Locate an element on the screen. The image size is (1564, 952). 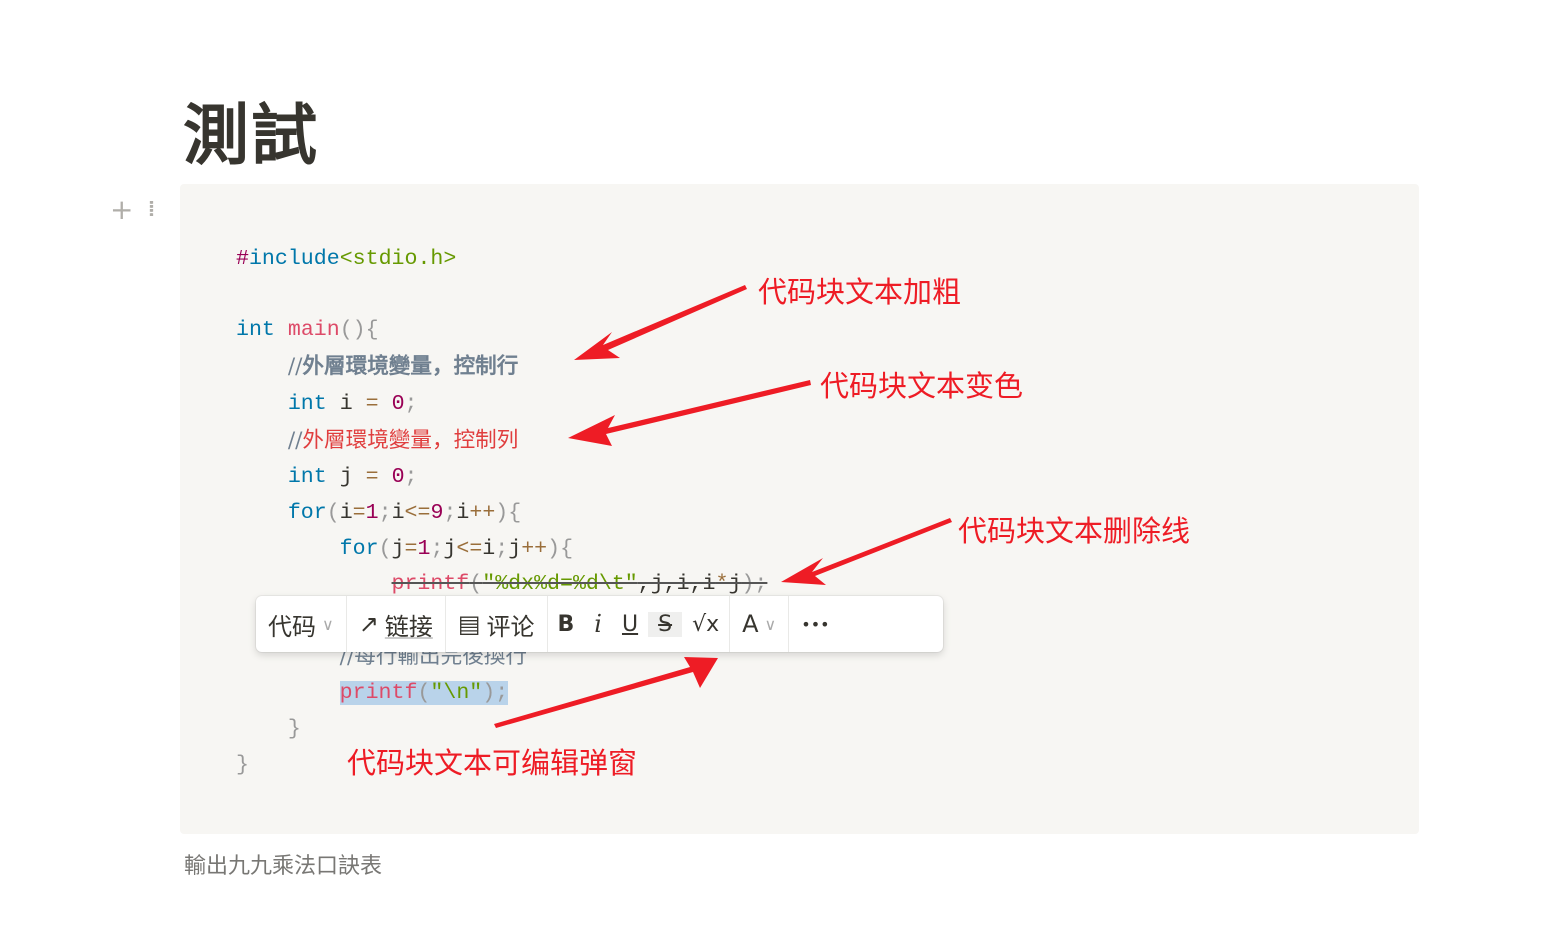
annotation-strike: 代码块文本删除线 is located at coordinates (1074, 531).